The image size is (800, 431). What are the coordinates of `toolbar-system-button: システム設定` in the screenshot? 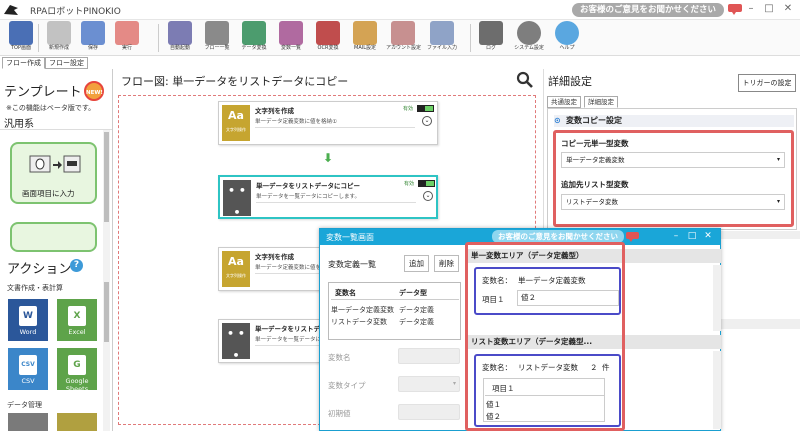 It's located at (529, 38).